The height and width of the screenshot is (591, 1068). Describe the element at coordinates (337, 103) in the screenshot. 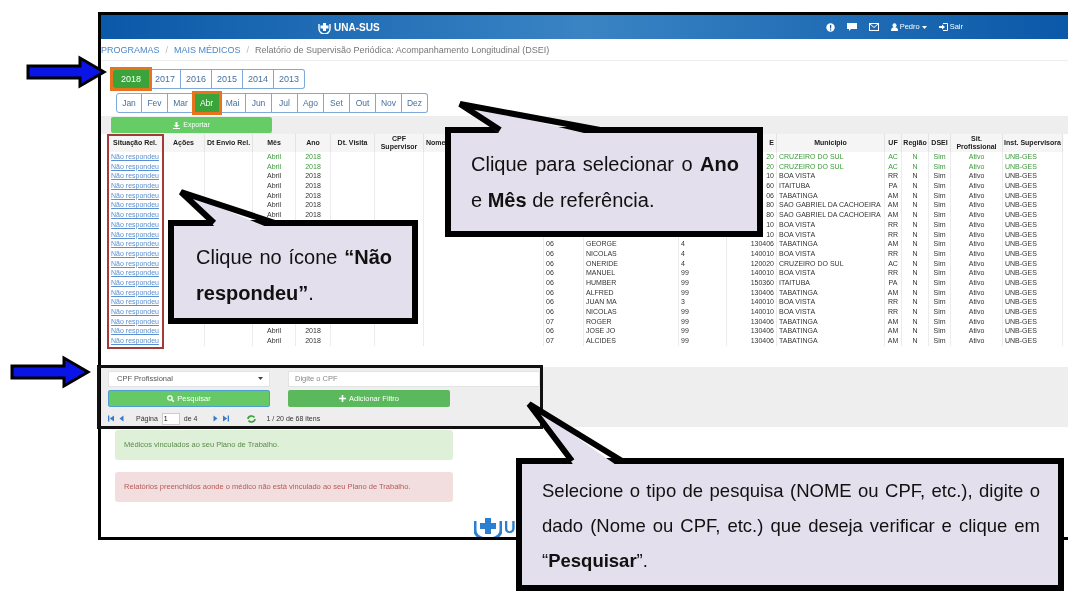

I see `month-tab: Set` at that location.